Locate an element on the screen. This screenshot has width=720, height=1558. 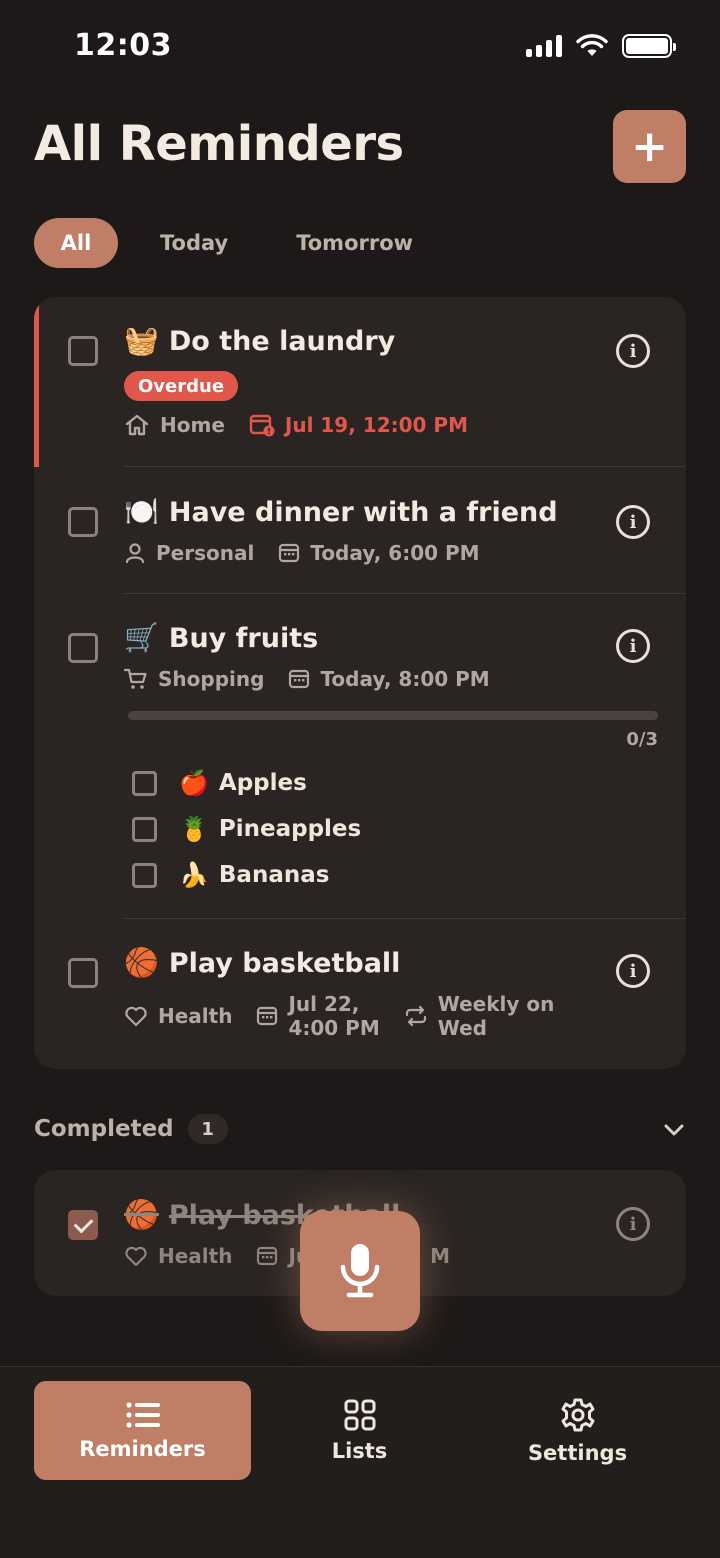
completed-label: Completed is located at coordinates (104, 1129).